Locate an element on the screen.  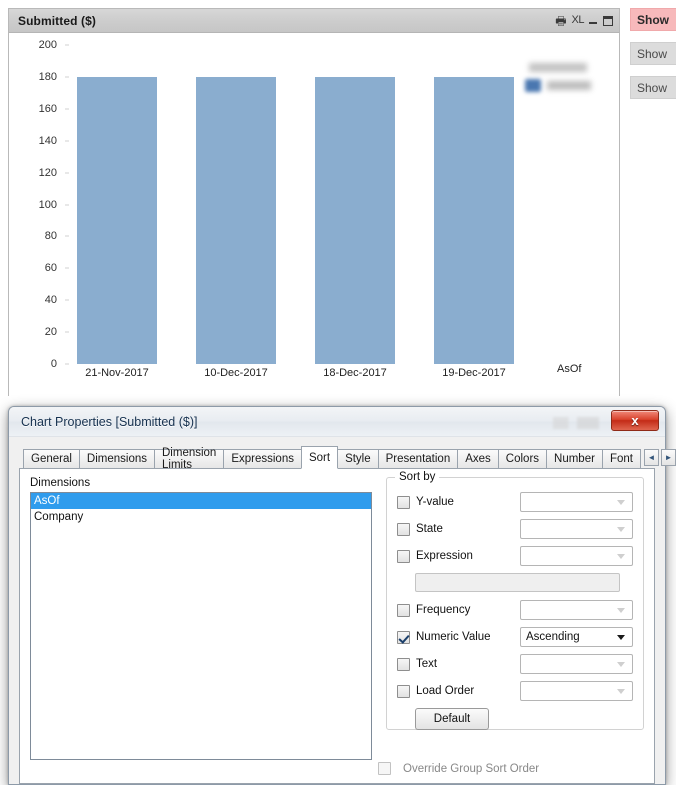
sort-order-dropdown-y-value is located at coordinates (576, 502).